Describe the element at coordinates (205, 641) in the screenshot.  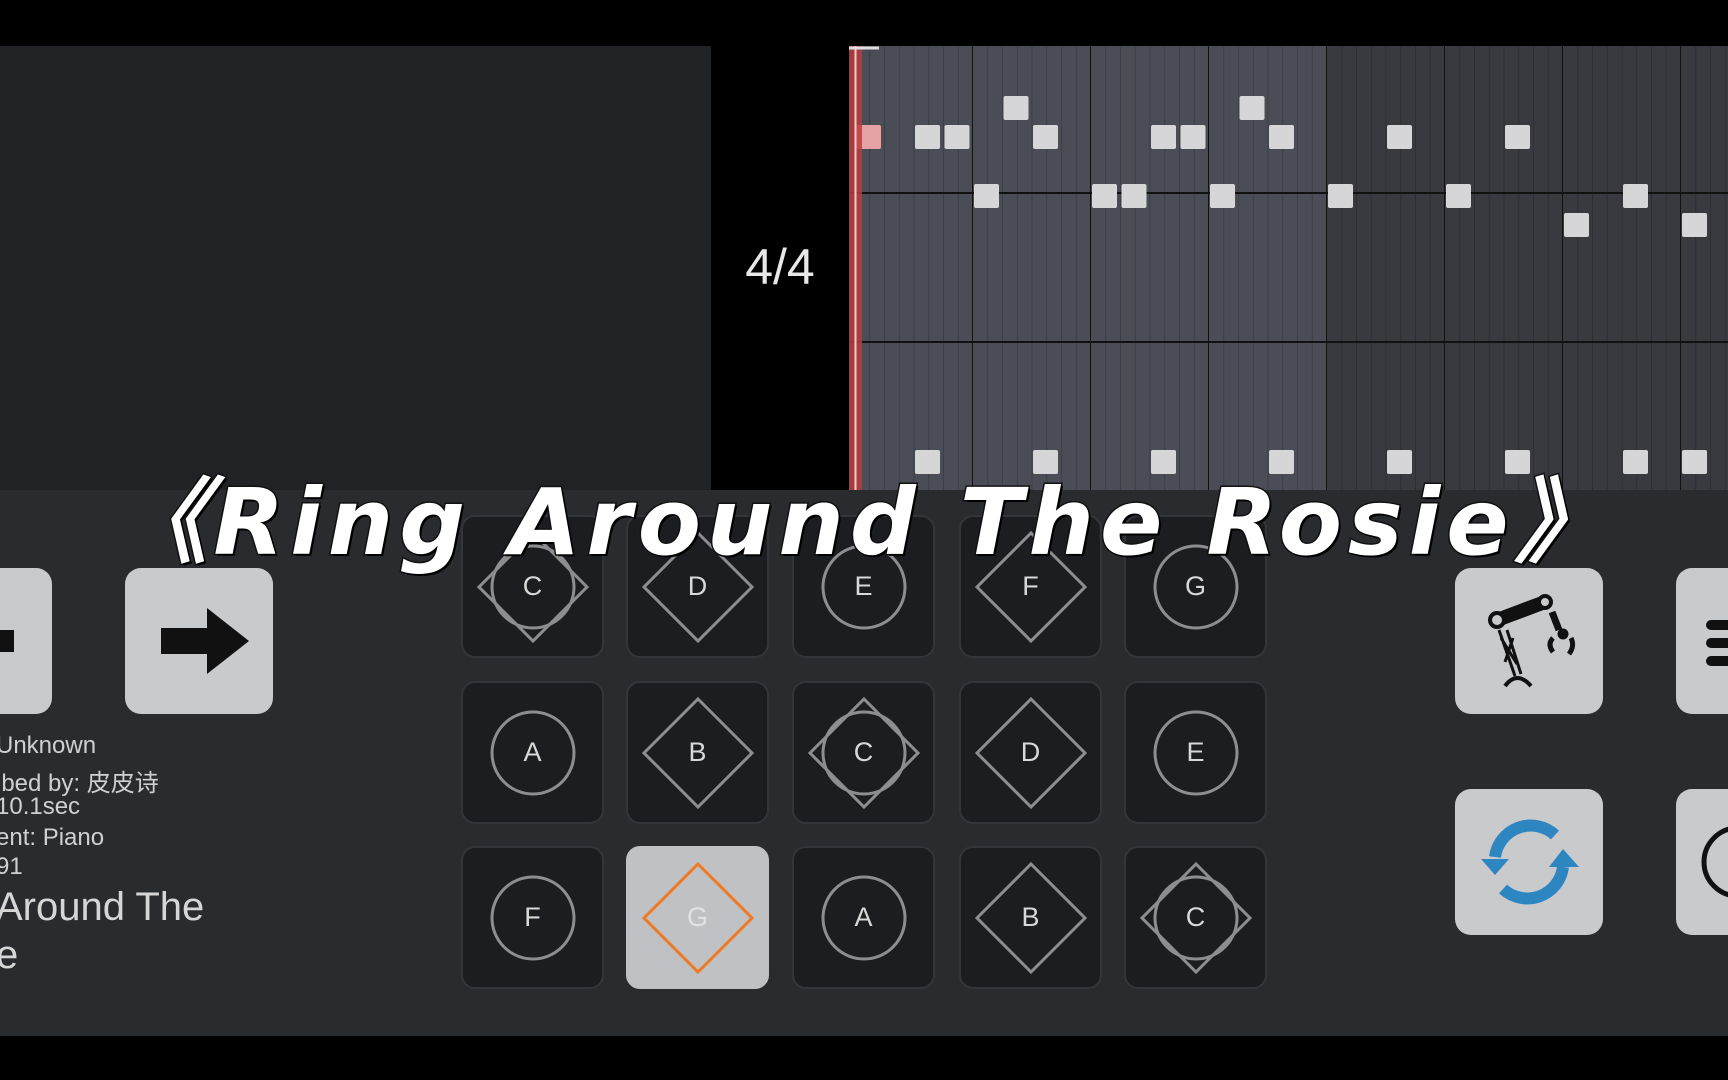
I see `arrow-right-icon` at that location.